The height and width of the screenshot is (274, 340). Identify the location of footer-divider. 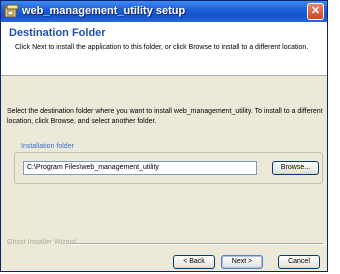
(197, 244).